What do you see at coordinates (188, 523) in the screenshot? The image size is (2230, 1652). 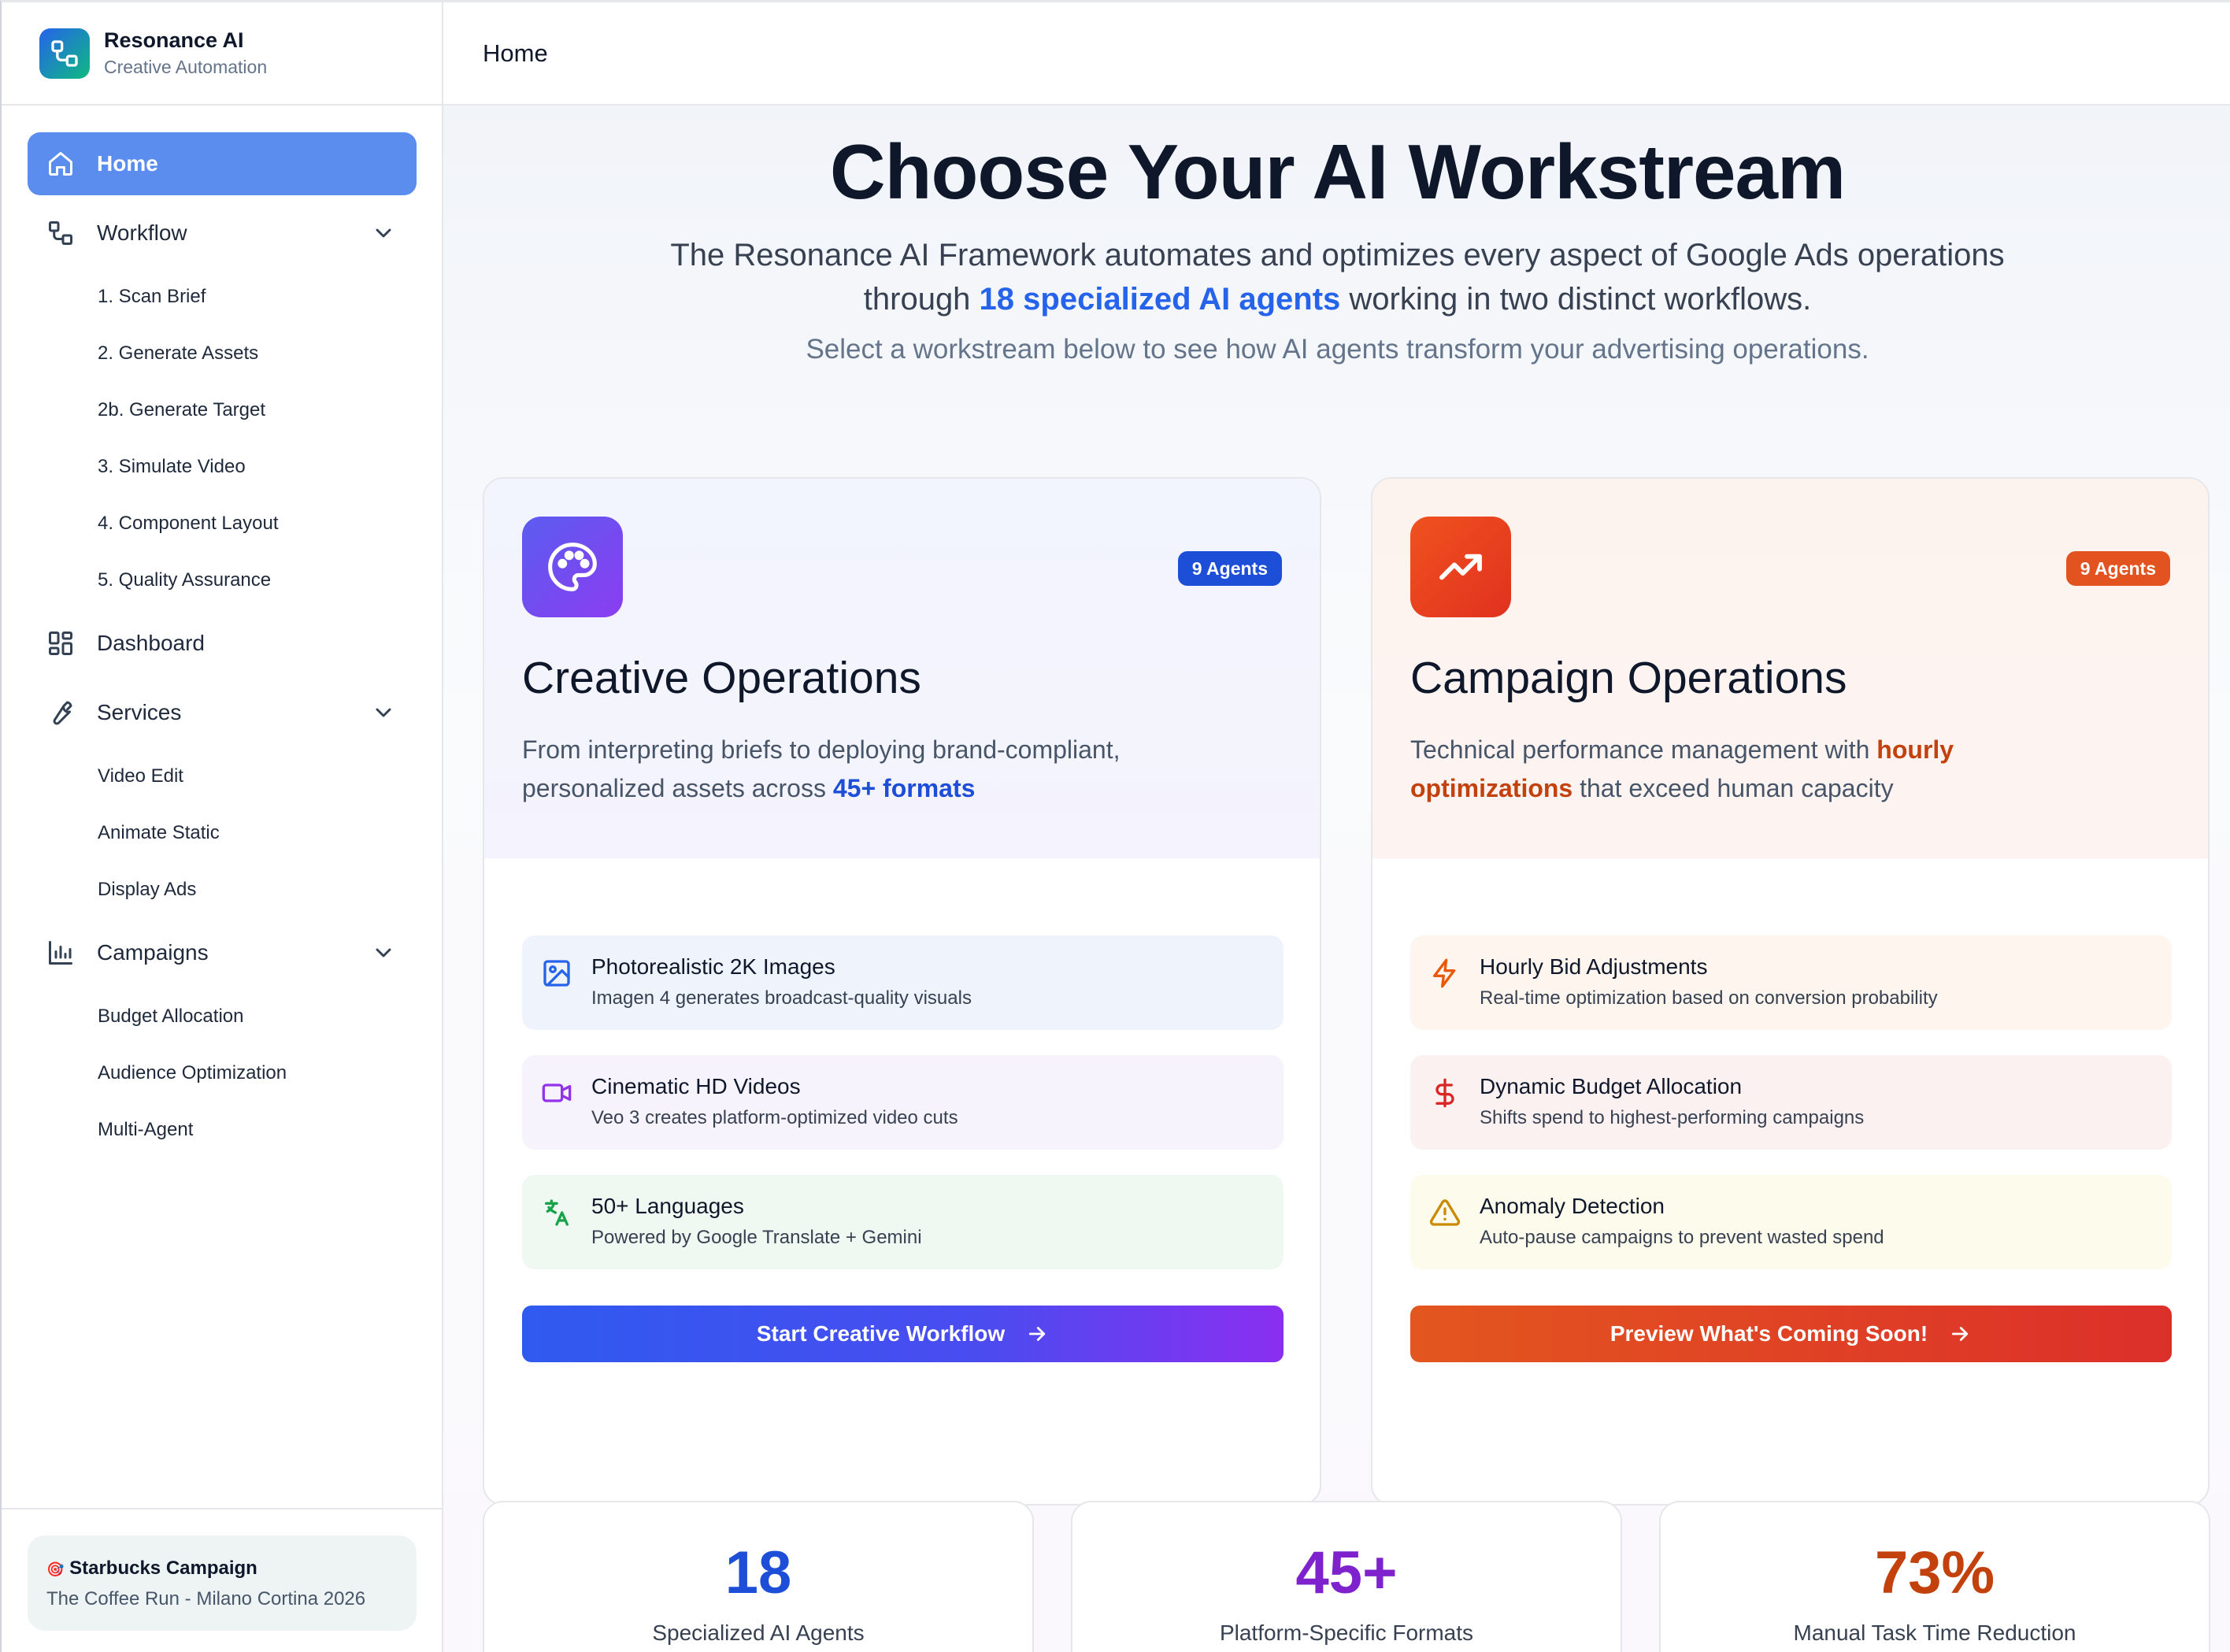 I see `sidebar-subitem-component-layout: 4. Component Layout` at bounding box center [188, 523].